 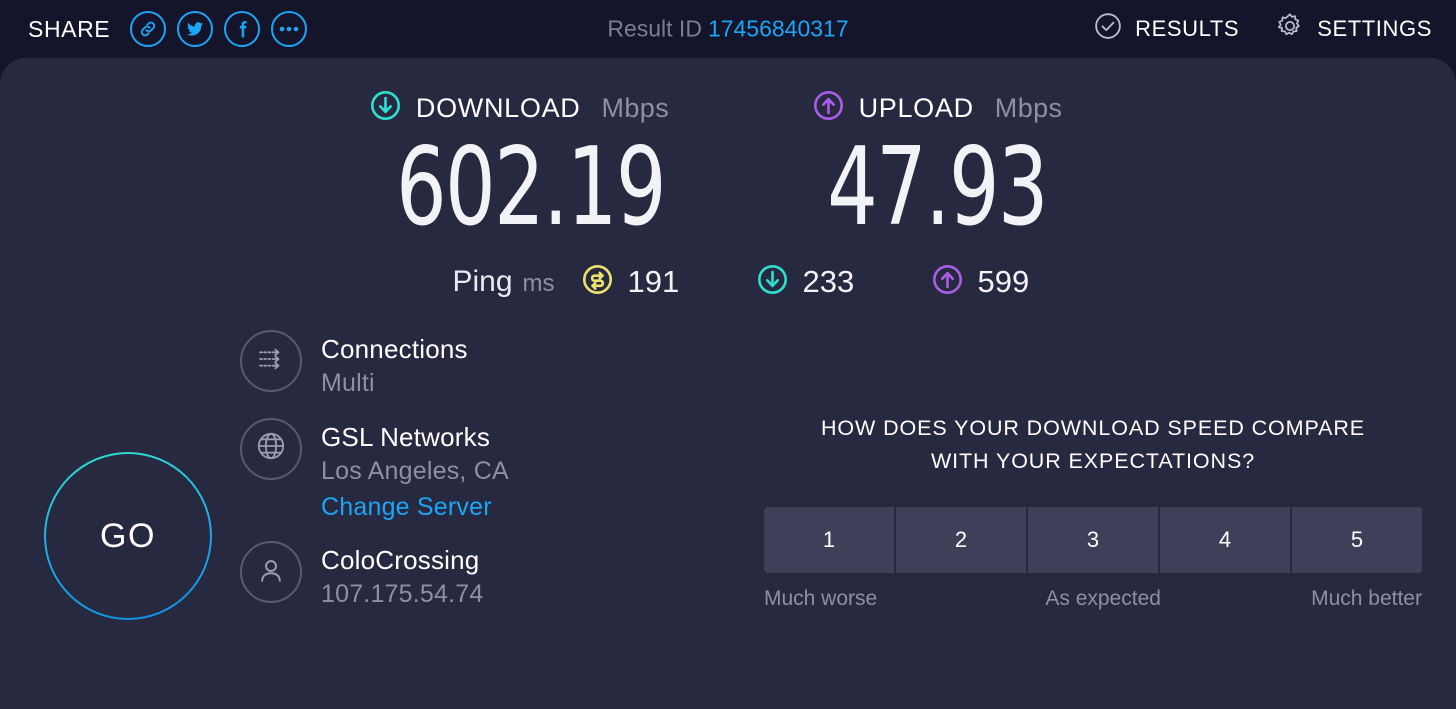 I want to click on twitter-icon, so click(x=195, y=29).